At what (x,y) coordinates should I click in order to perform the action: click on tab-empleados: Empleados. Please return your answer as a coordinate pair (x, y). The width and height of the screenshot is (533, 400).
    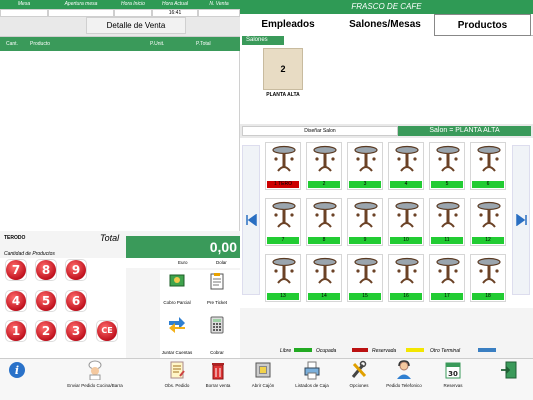
    Looking at the image, I should click on (288, 25).